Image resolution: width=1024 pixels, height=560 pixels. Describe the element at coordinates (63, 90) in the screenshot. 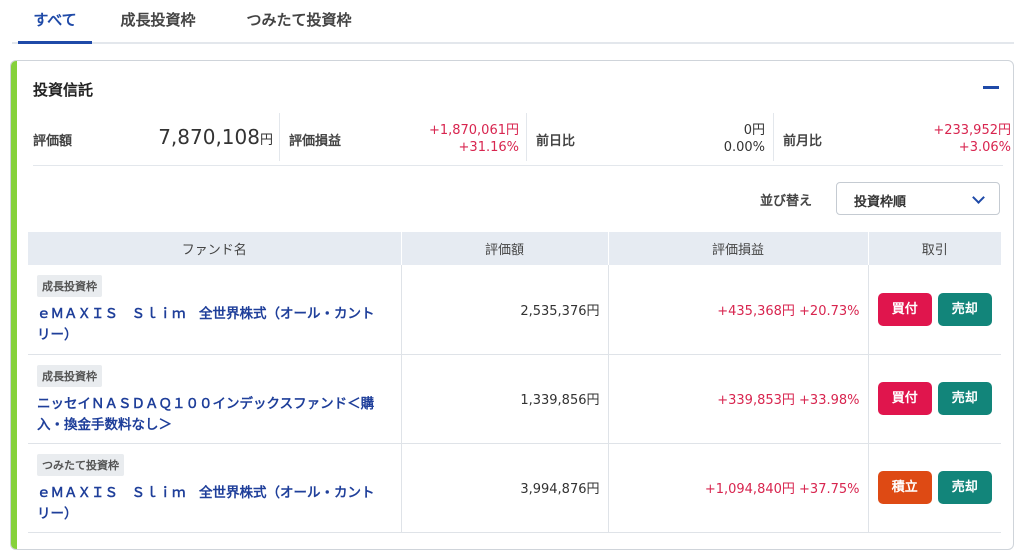

I see `section-title: 投資信託` at that location.